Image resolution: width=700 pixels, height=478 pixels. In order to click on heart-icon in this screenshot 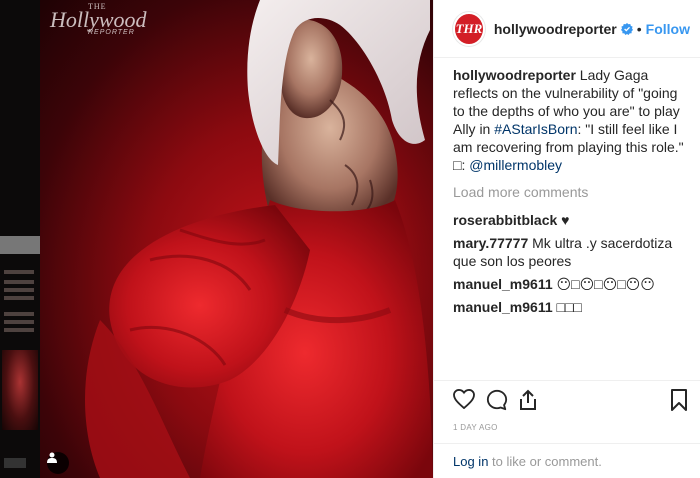, I will do `click(464, 400)`.